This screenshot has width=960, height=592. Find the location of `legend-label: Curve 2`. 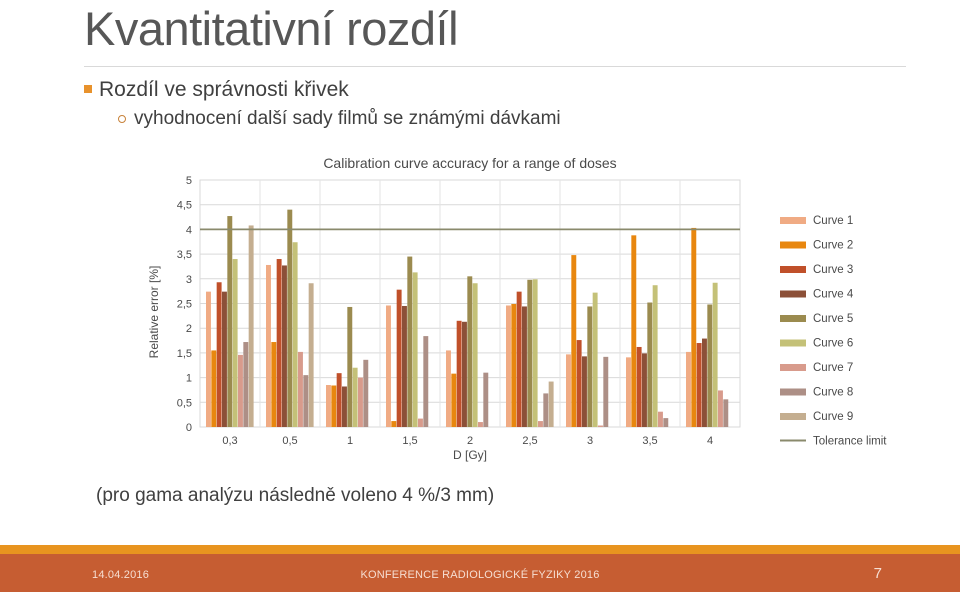

legend-label: Curve 2 is located at coordinates (833, 246).